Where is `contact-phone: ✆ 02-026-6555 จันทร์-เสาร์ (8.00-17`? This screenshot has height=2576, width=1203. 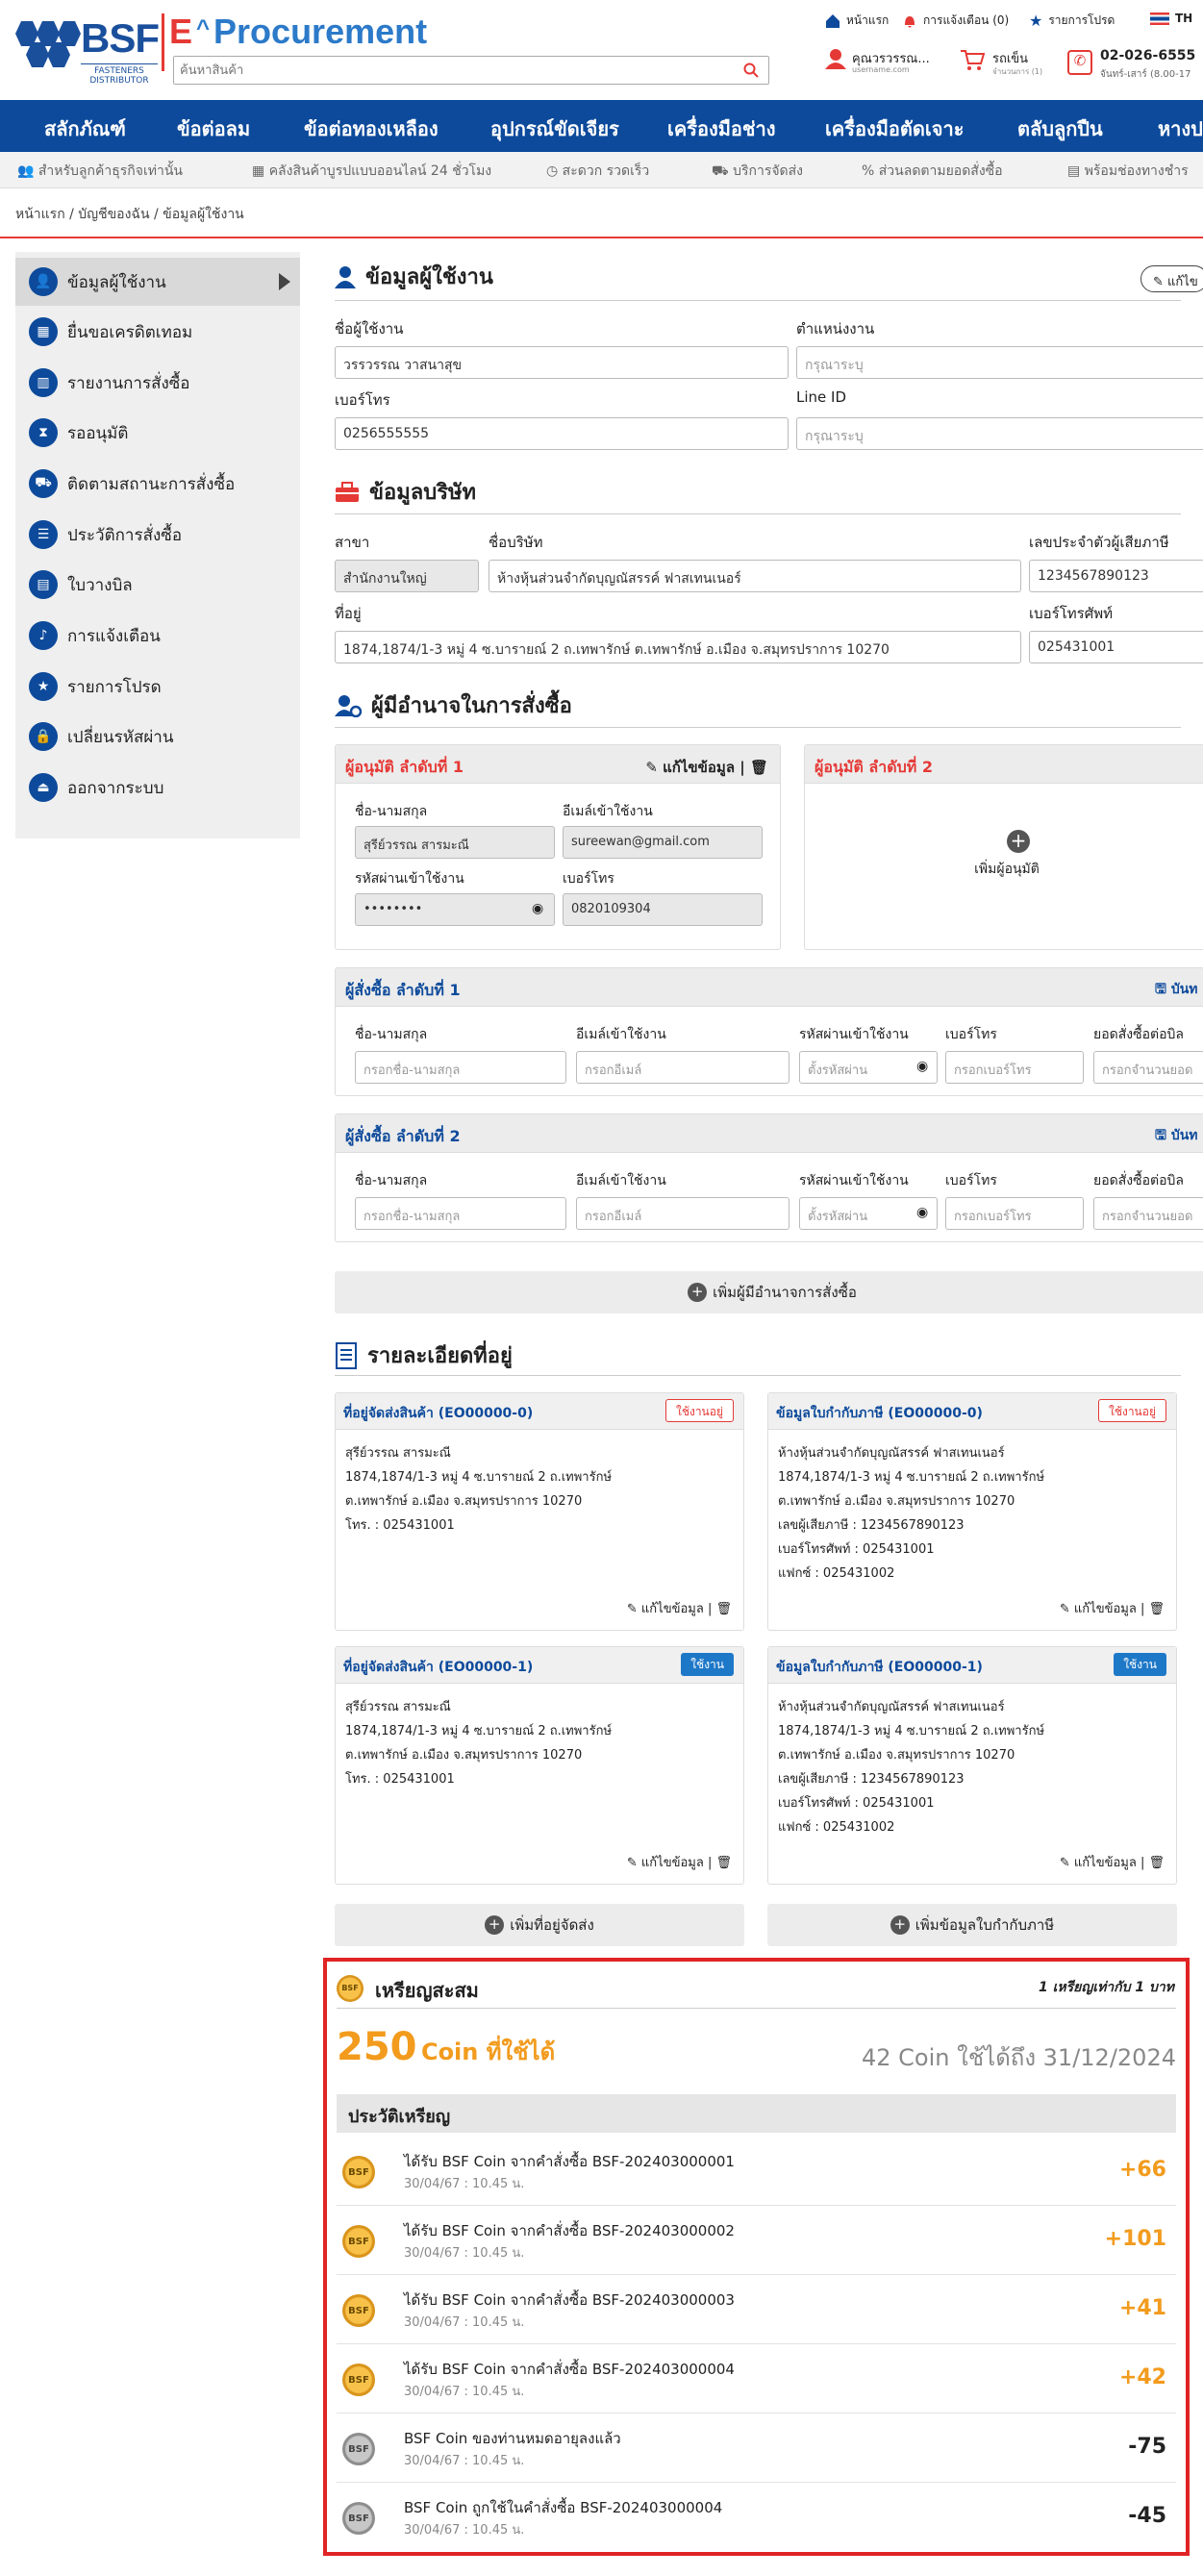
contact-phone: ✆ 02-026-6555 จันทร์-เสาร์ (8.00-17 is located at coordinates (1135, 65).